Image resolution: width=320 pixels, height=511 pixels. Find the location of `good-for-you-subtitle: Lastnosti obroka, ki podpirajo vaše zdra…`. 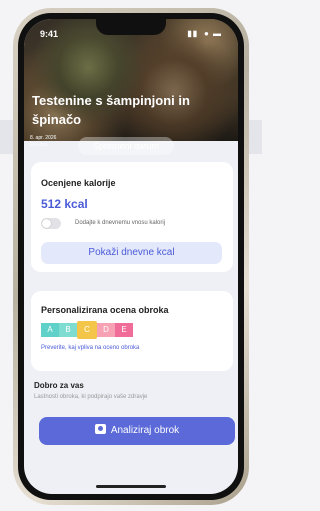

good-for-you-subtitle: Lastnosti obroka, ki podpirajo vaše zdra… is located at coordinates (91, 397).